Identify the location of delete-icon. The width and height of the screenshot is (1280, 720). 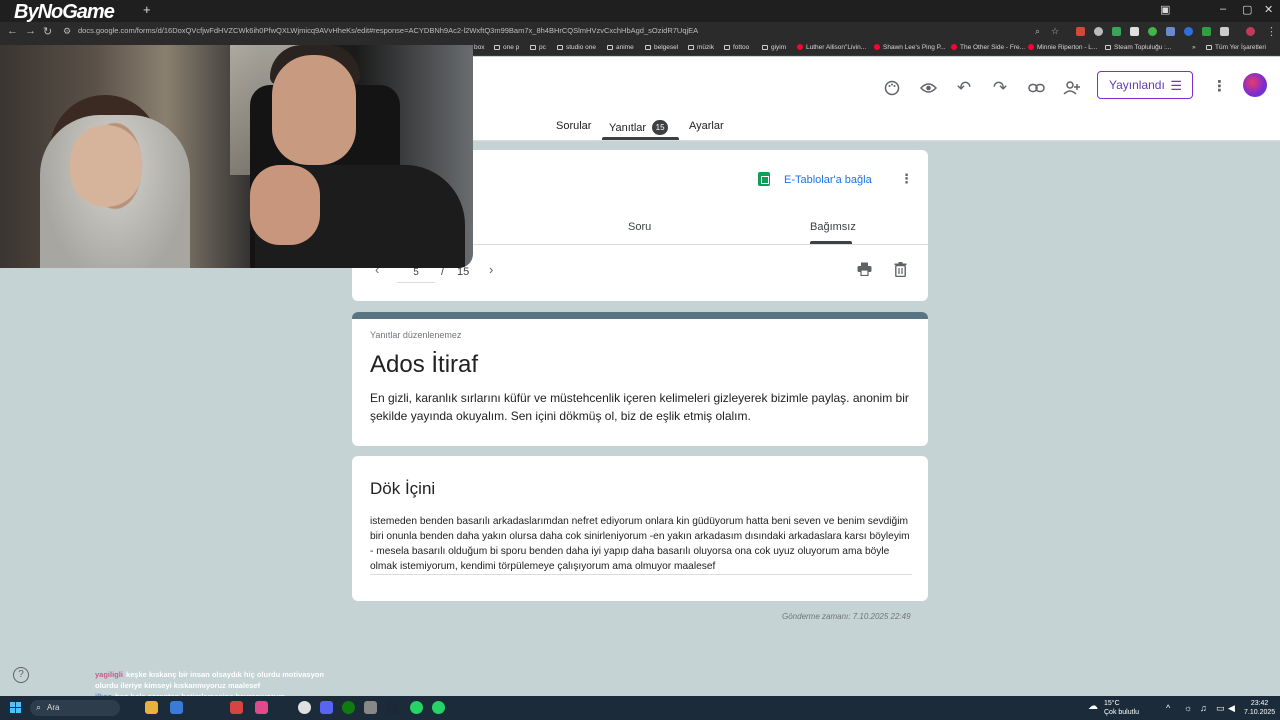
(900, 271).